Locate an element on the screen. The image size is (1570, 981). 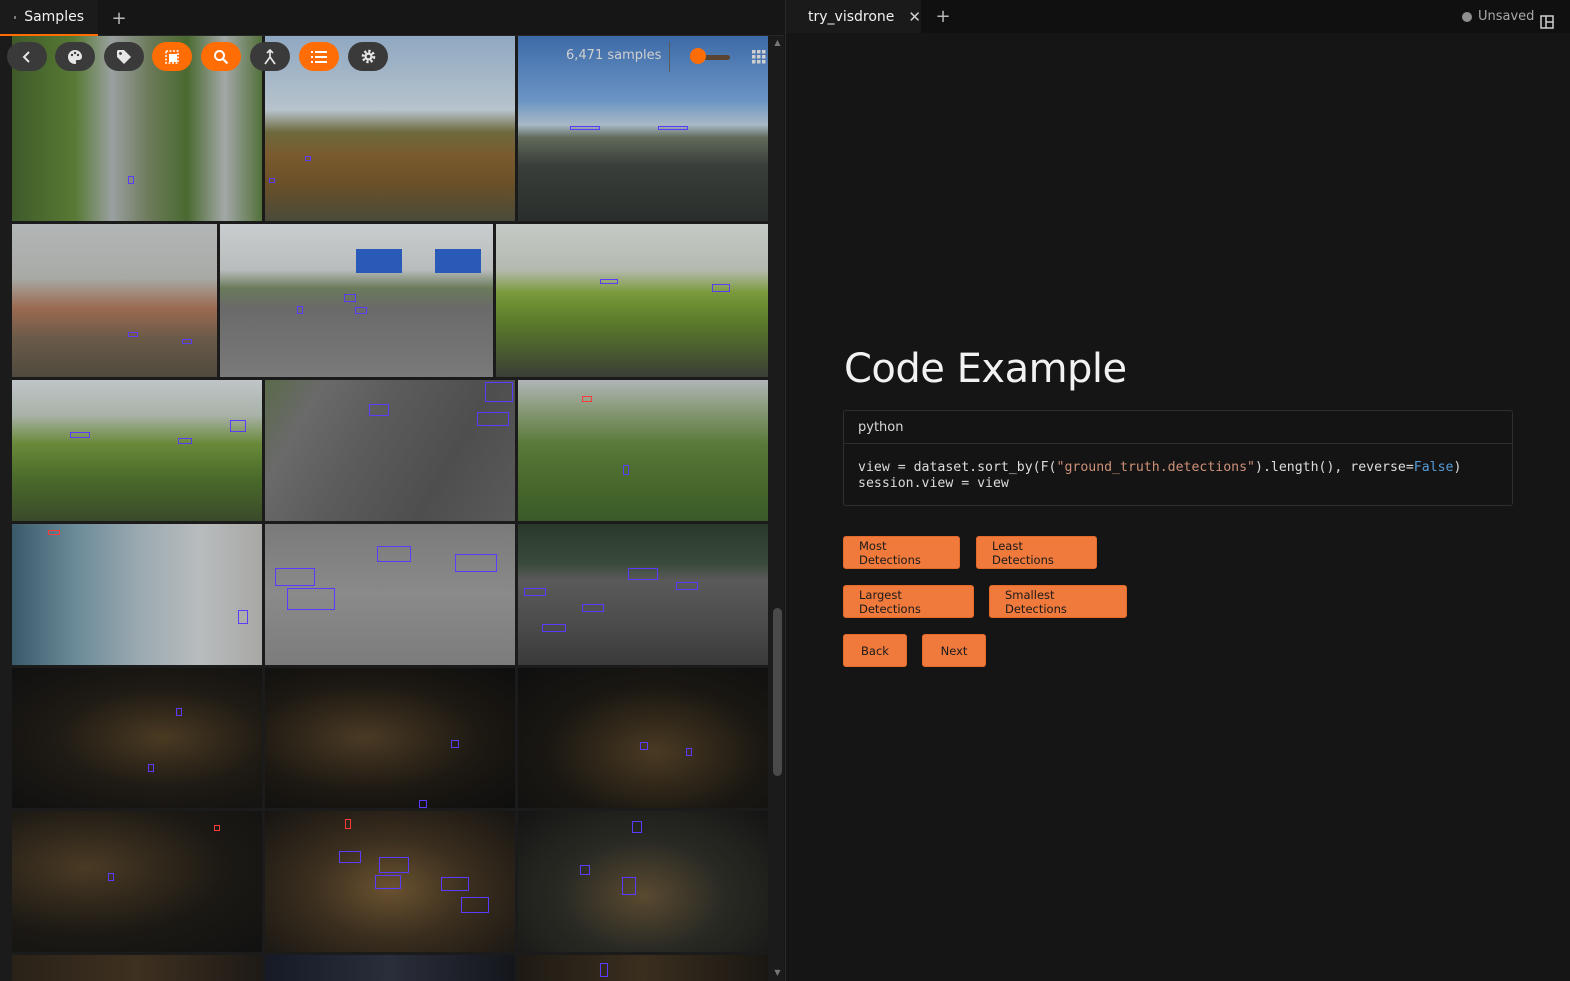
settings-button is located at coordinates (368, 56).